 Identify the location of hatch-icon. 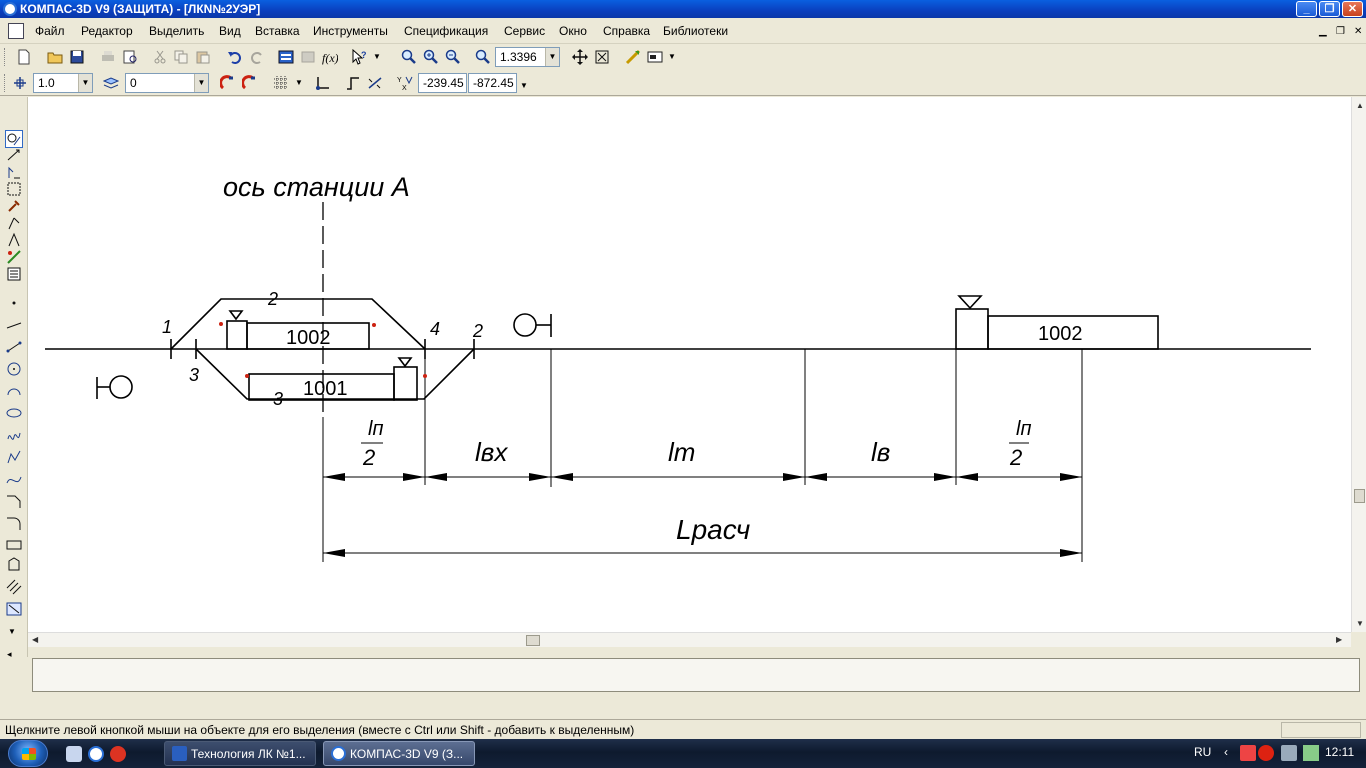
(14, 587).